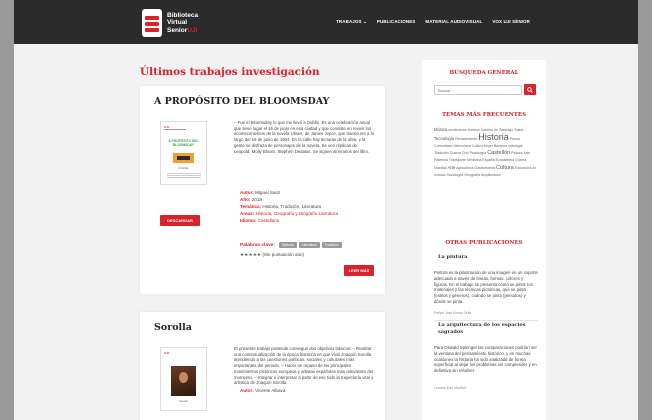 The height and width of the screenshot is (420, 652). Describe the element at coordinates (511, 22) in the screenshot. I see `nav-vox-uji-senior: VOX UJI SÈNIOR` at that location.